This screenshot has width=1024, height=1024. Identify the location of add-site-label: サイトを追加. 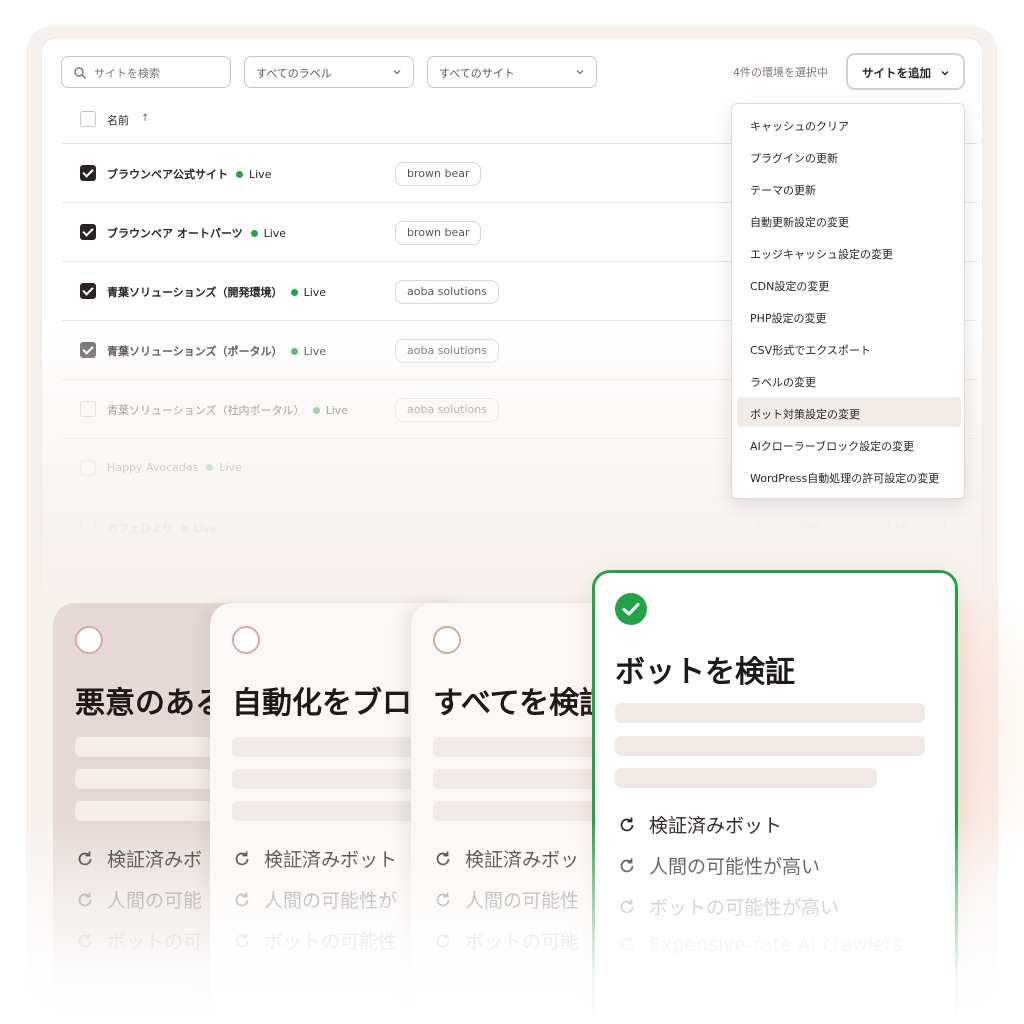
(896, 73).